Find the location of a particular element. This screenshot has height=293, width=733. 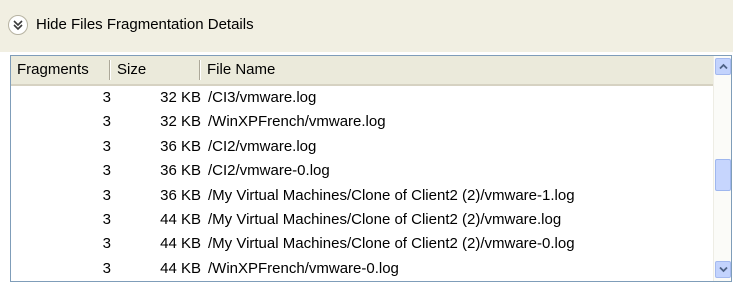

column-header-fragments: Fragments is located at coordinates (60, 70).